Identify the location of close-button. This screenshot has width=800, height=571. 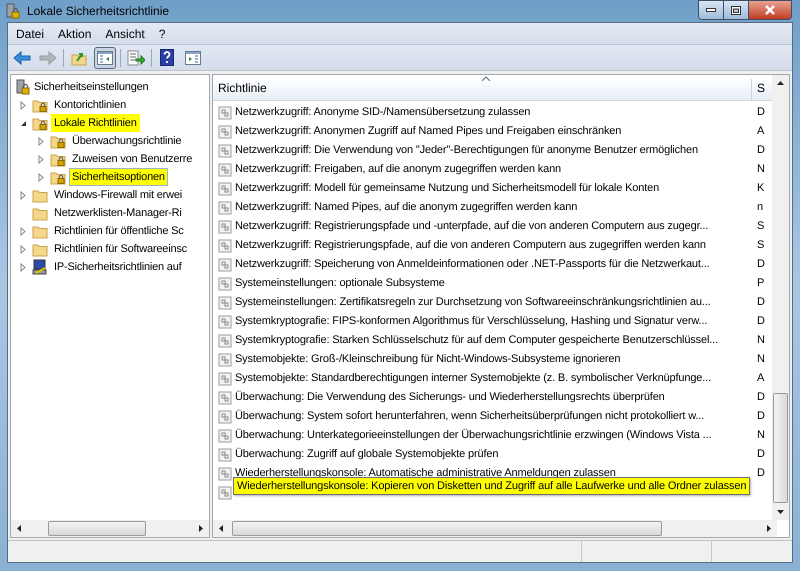
(770, 10).